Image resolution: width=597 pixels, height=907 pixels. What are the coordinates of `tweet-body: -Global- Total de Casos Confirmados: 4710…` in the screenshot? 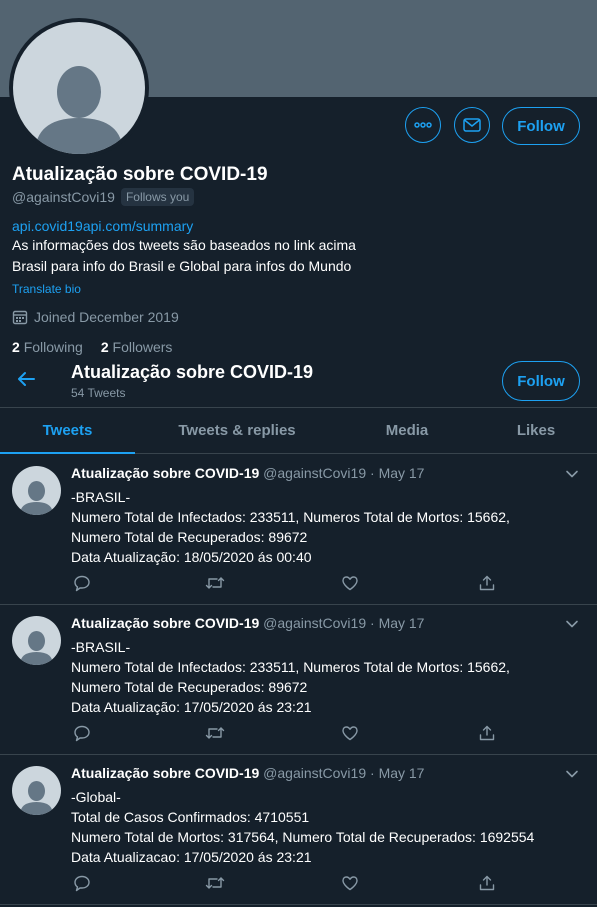 It's located at (302, 827).